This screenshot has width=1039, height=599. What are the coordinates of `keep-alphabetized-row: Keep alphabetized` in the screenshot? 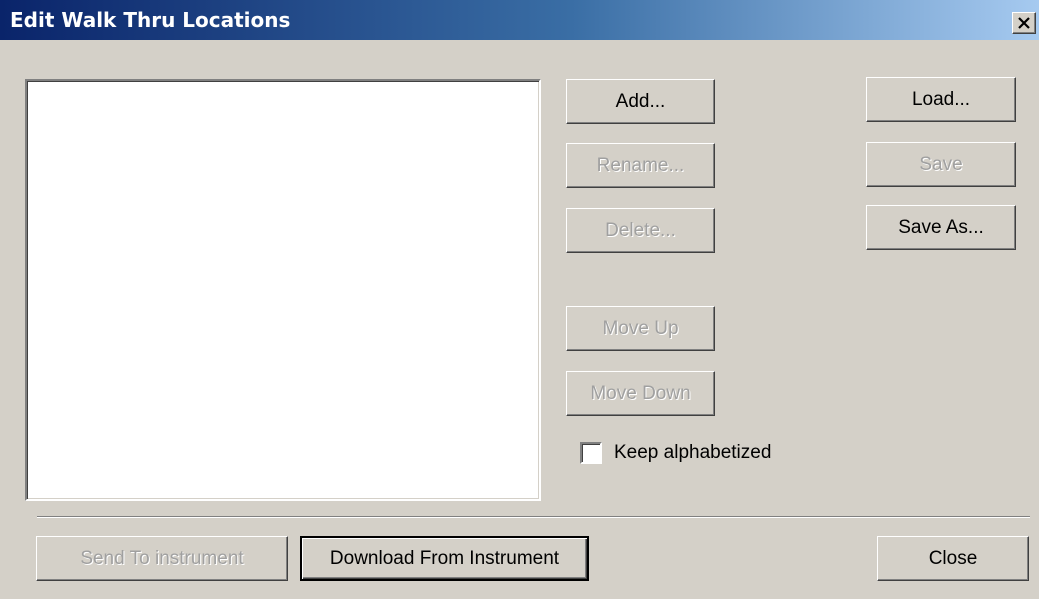 It's located at (675, 453).